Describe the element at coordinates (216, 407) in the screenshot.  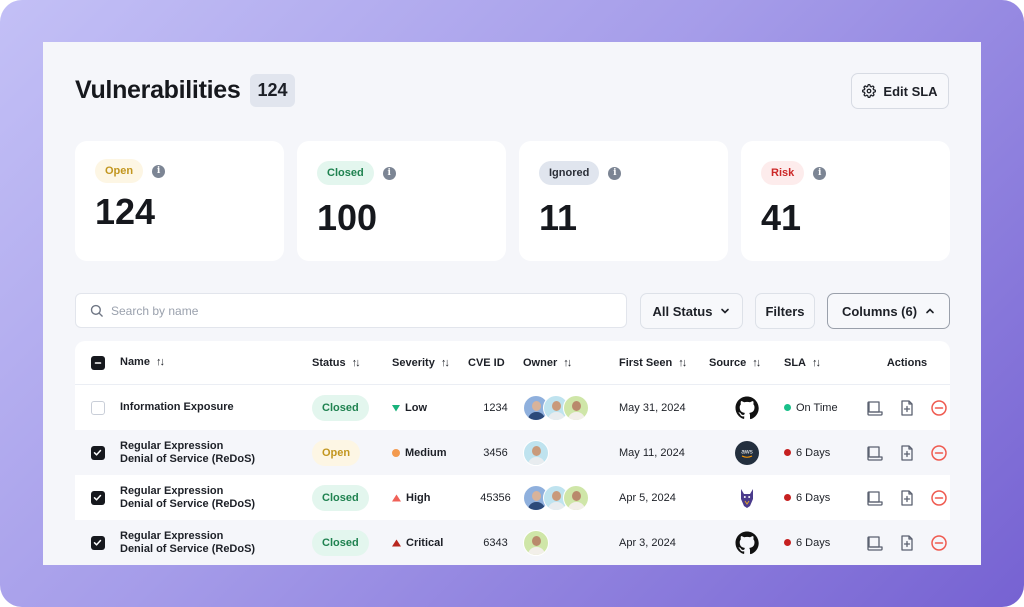
I see `vulnerability-name: Information Exposure` at that location.